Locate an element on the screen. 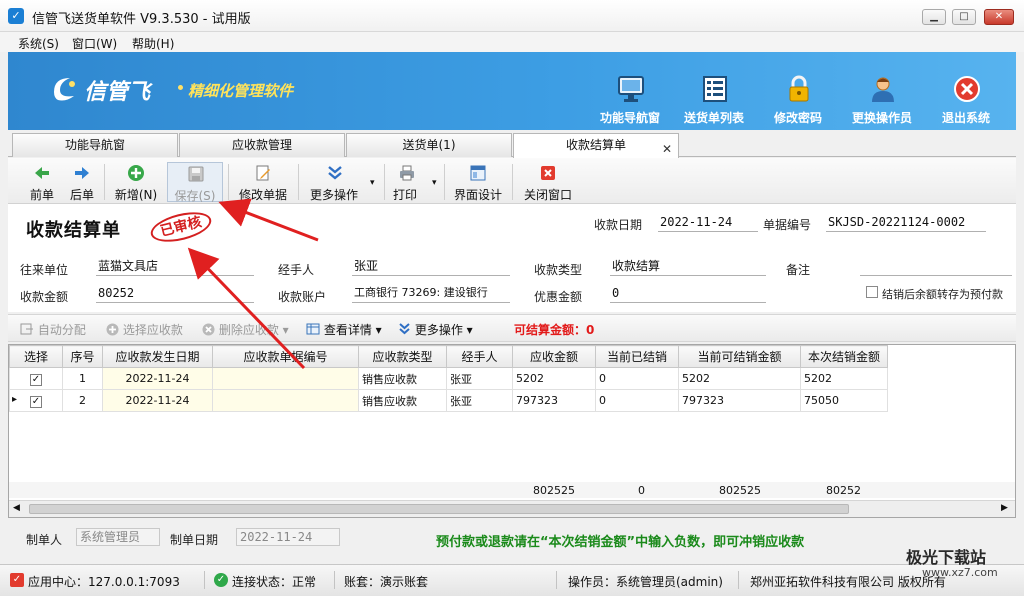 The width and height of the screenshot is (1024, 596). add-button: 新增(N) is located at coordinates (136, 182).